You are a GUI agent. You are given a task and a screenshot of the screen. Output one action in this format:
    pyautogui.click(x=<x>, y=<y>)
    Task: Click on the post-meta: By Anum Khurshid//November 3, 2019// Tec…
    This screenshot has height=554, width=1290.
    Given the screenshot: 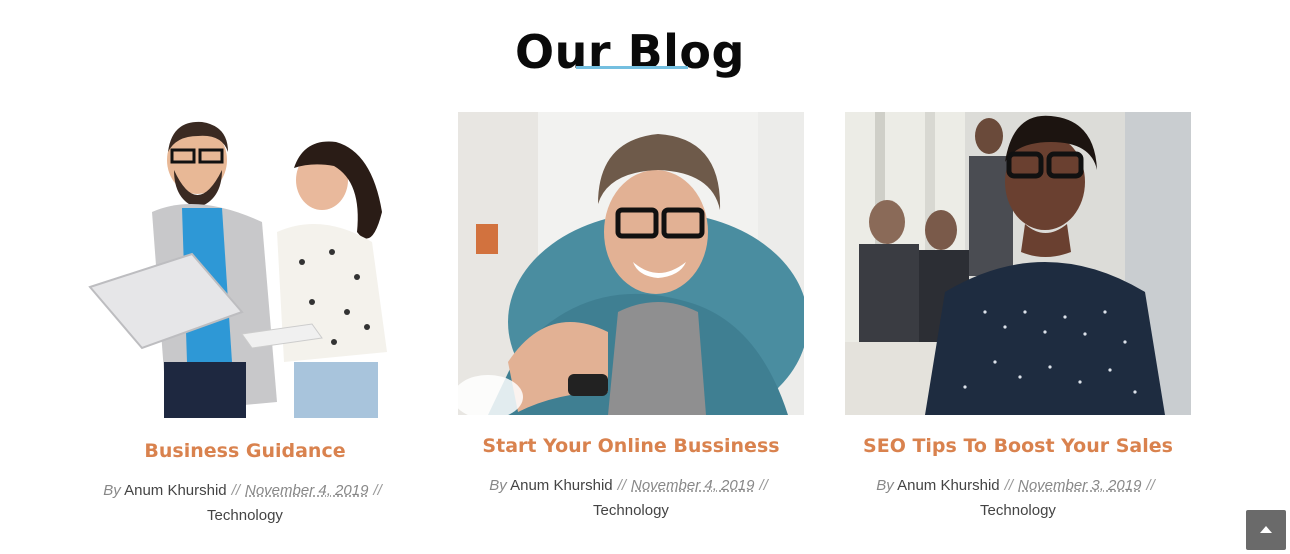 What is the action you would take?
    pyautogui.click(x=1018, y=498)
    